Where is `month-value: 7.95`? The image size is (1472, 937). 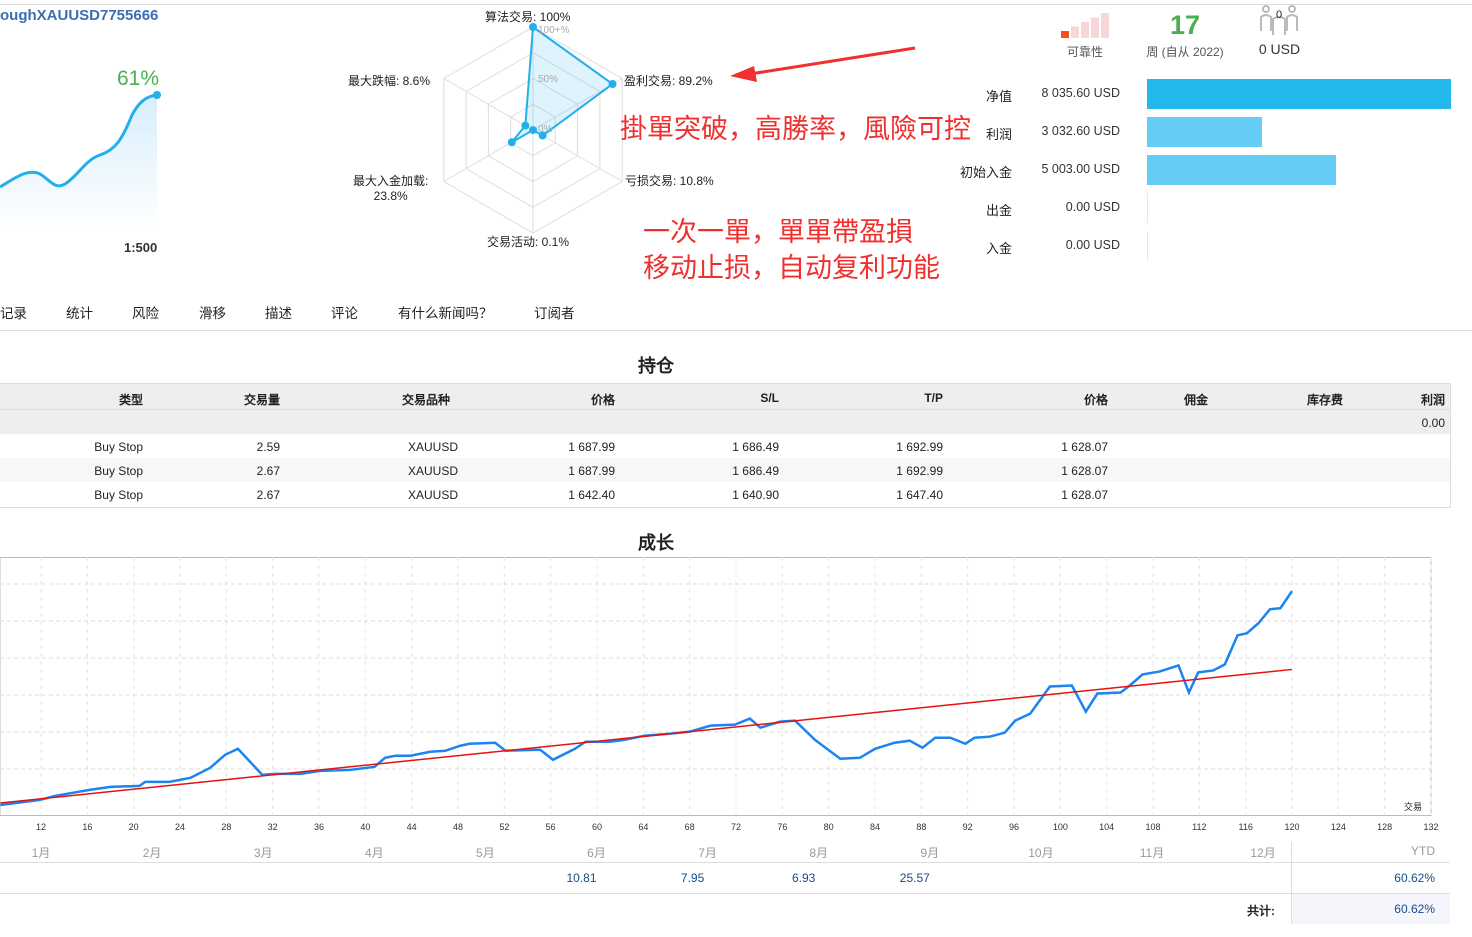
month-value: 7.95 is located at coordinates (692, 878).